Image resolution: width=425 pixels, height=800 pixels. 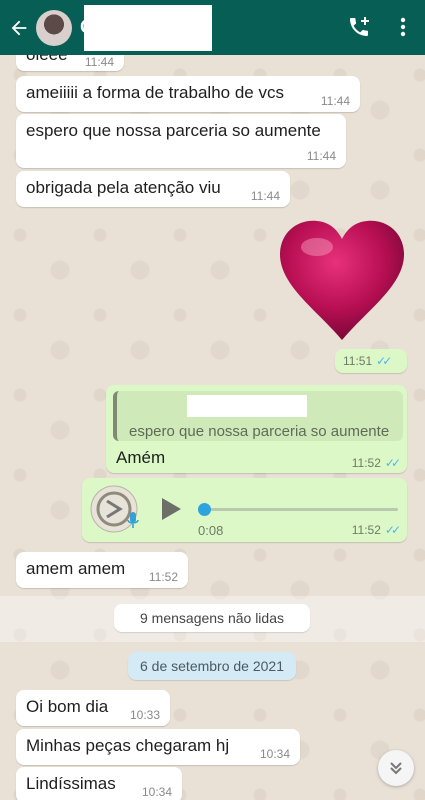 I want to click on chevron-double-down-icon, so click(x=396, y=768).